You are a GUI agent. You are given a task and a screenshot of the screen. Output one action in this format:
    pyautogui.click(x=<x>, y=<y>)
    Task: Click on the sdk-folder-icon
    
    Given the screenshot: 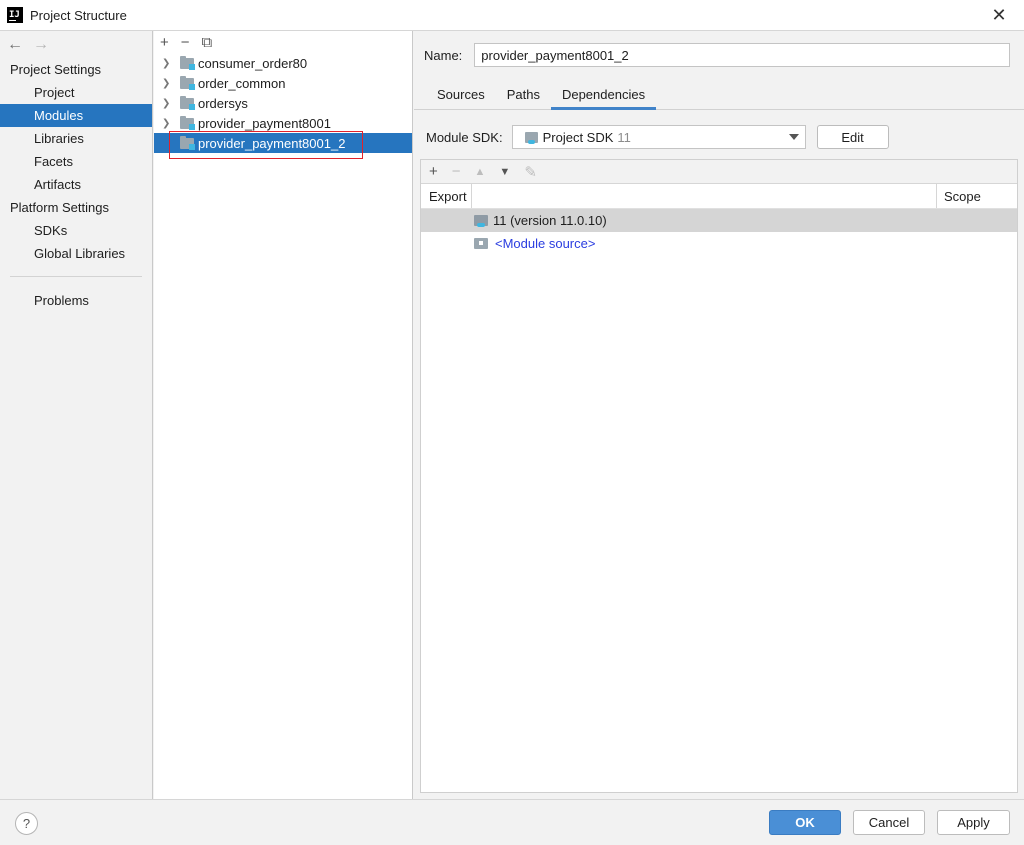 What is the action you would take?
    pyautogui.click(x=531, y=137)
    